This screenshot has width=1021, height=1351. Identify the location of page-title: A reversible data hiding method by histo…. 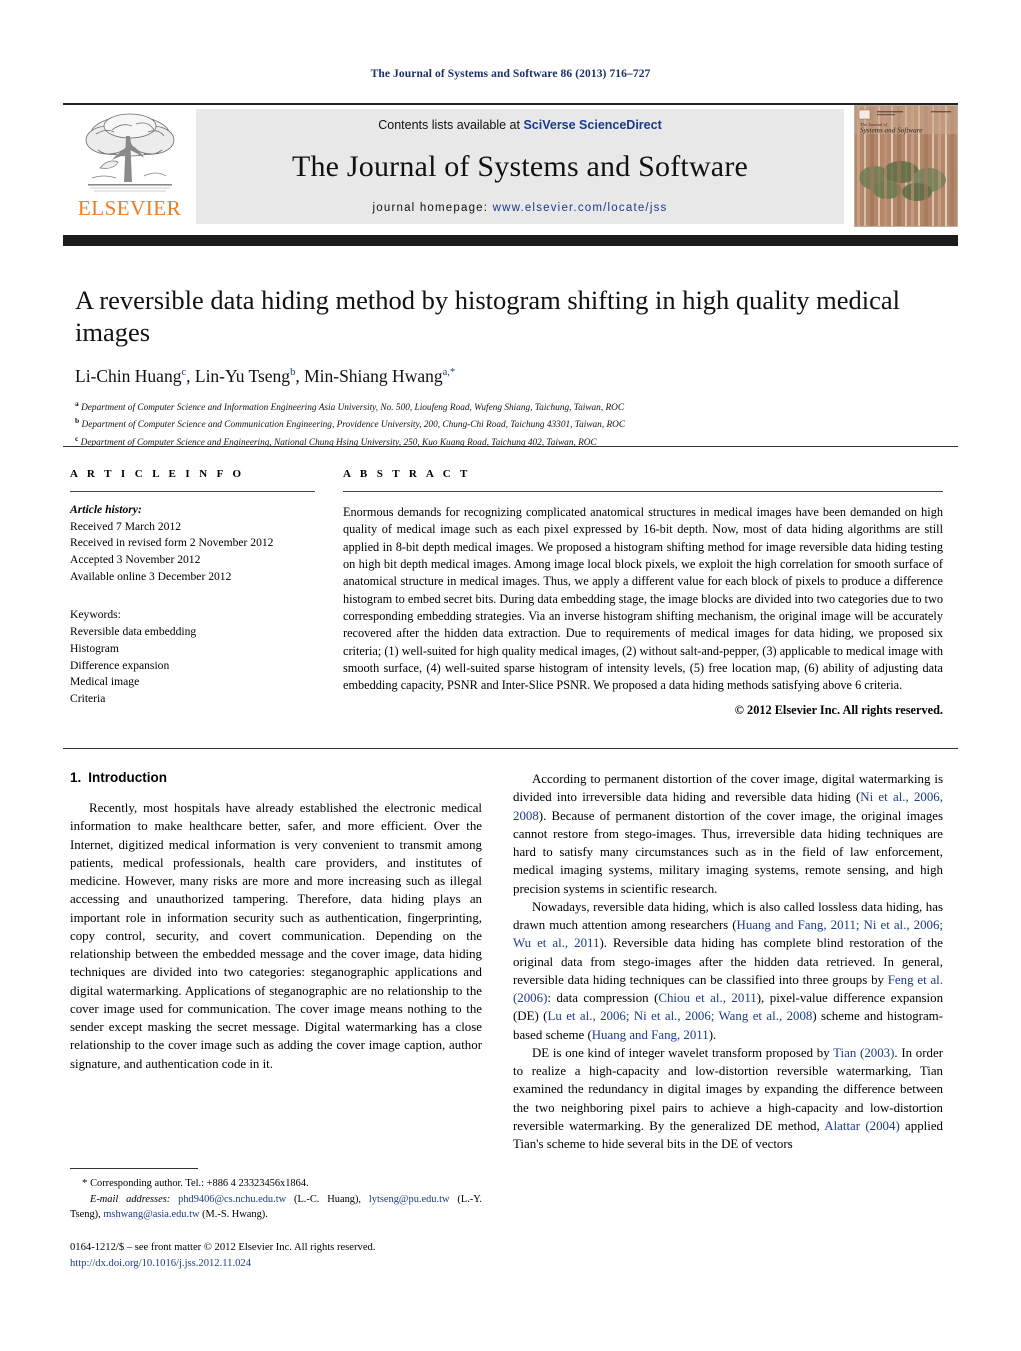
(488, 316).